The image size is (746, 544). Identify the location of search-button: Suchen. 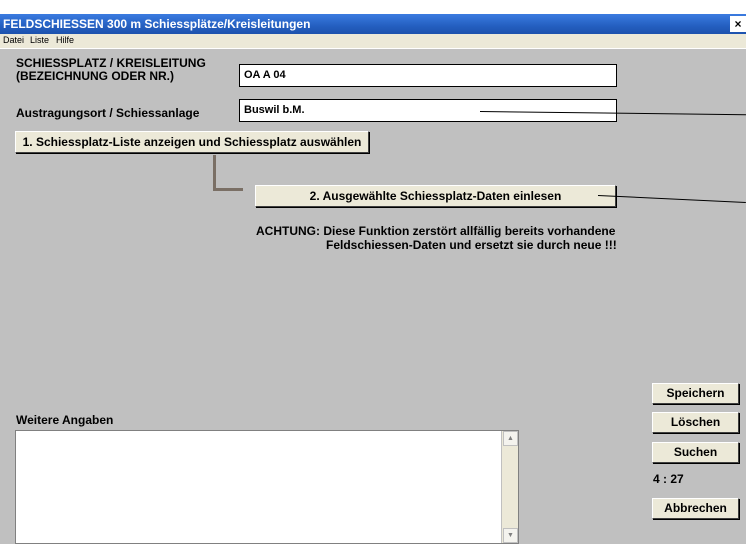
(695, 452).